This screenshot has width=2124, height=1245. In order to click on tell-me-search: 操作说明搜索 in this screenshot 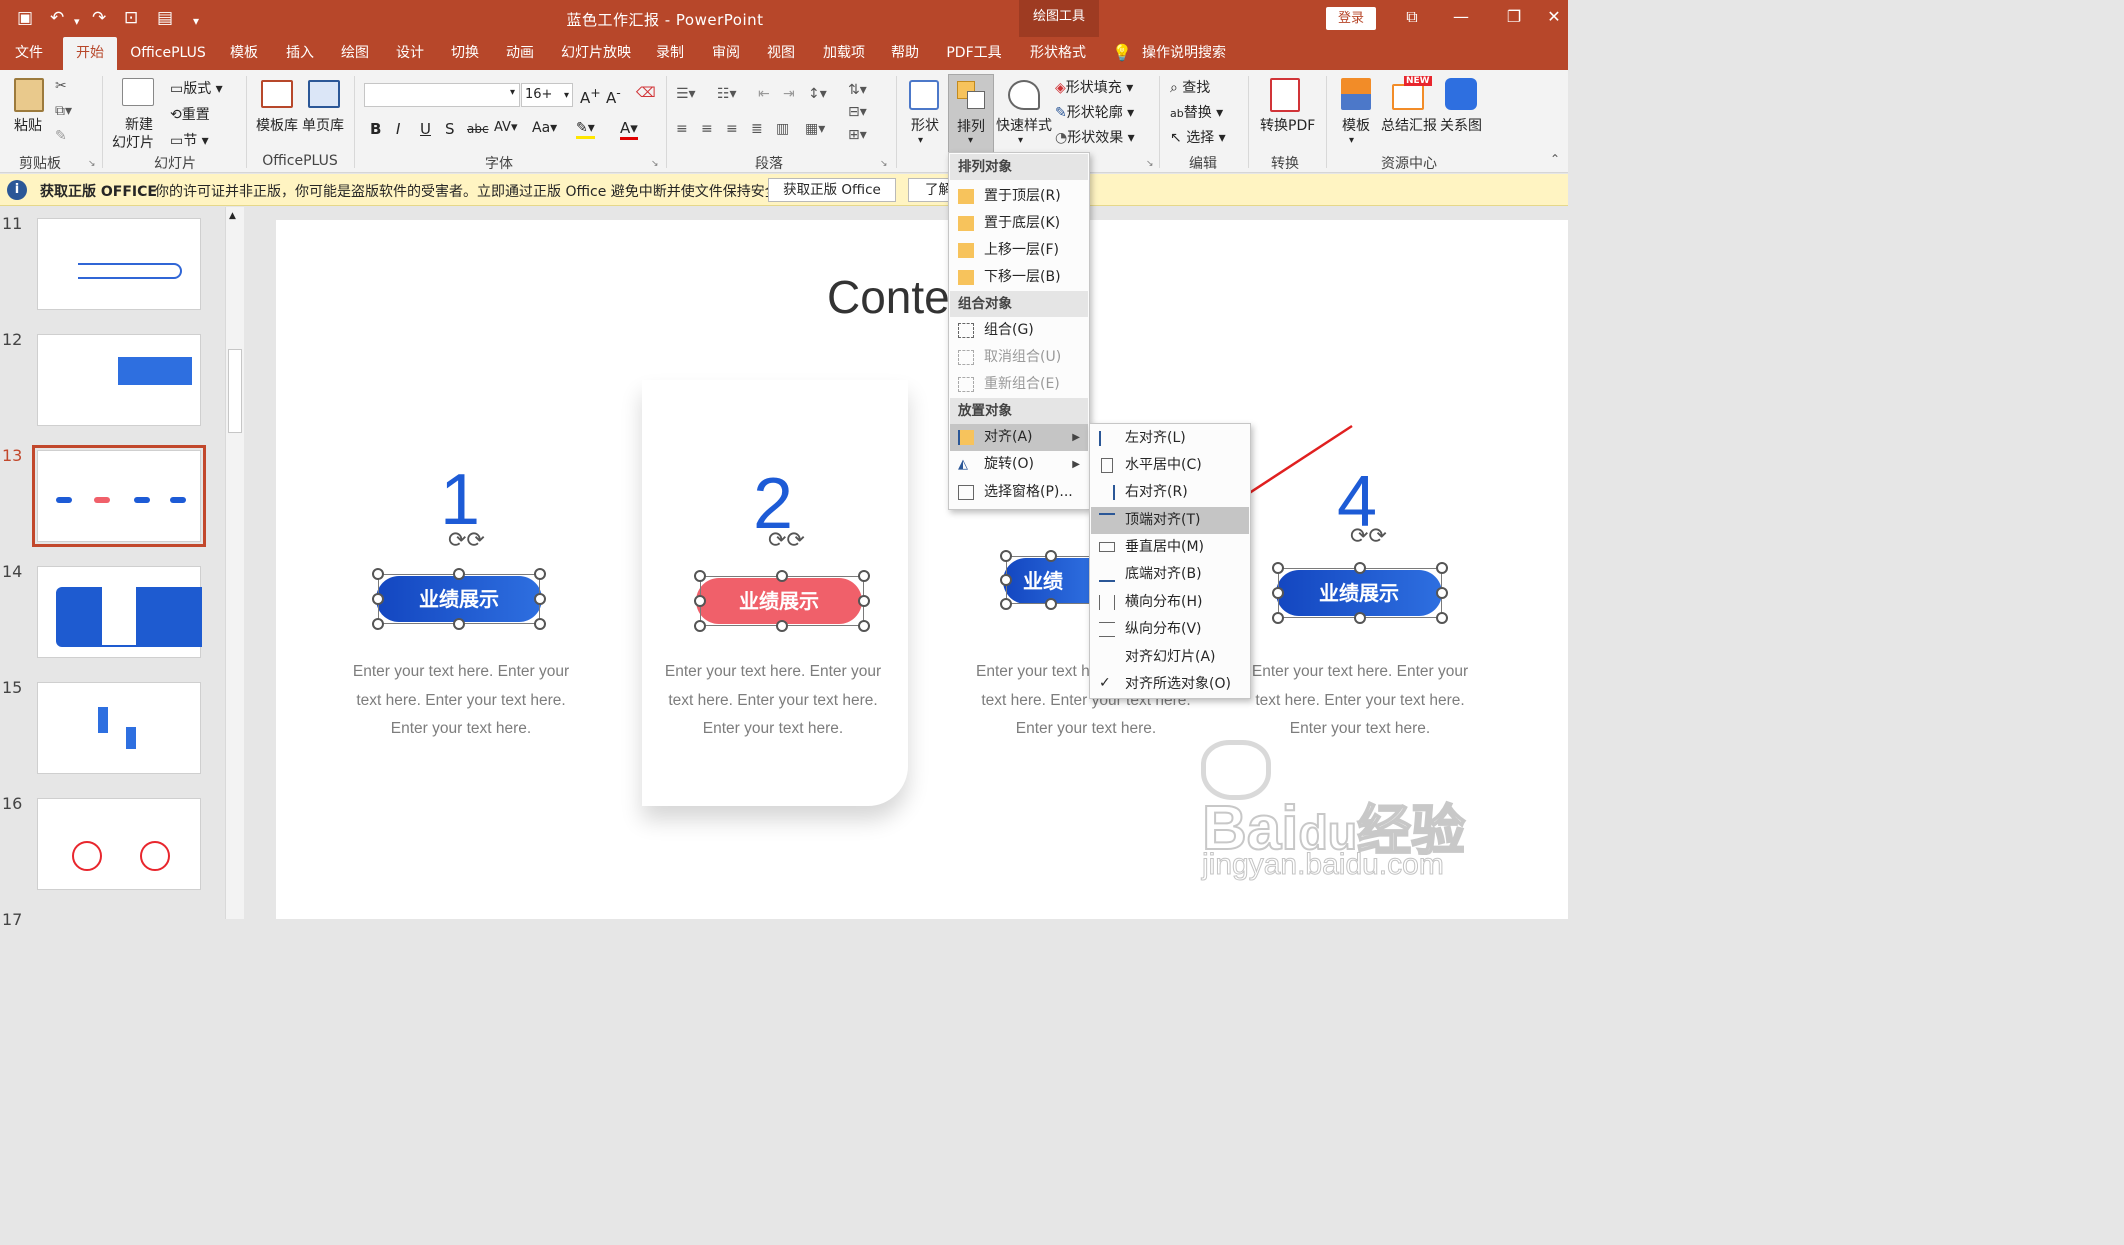, I will do `click(1184, 53)`.